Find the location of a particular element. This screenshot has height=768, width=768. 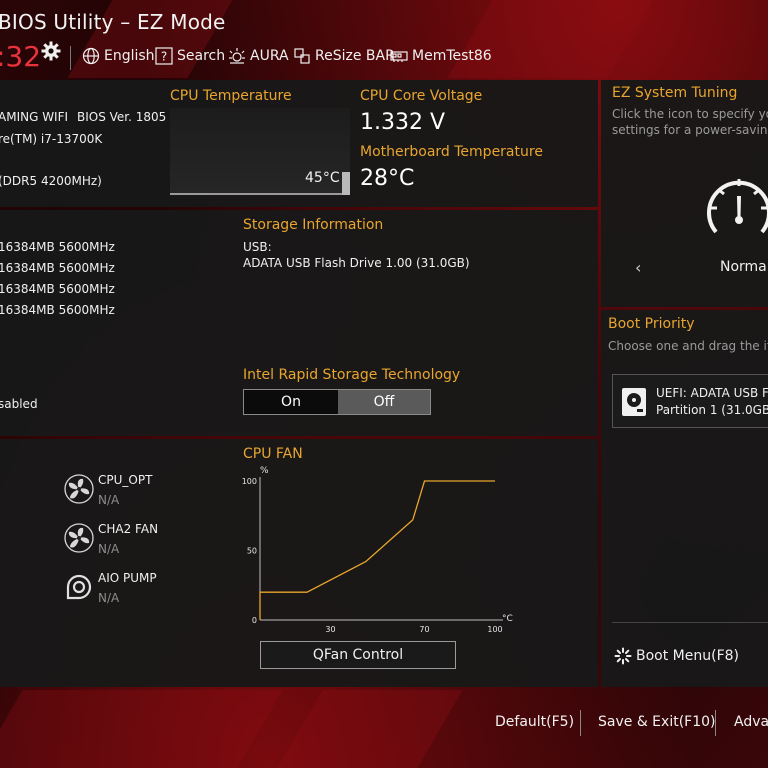

advanced-mode-button: Advar is located at coordinates (751, 722).